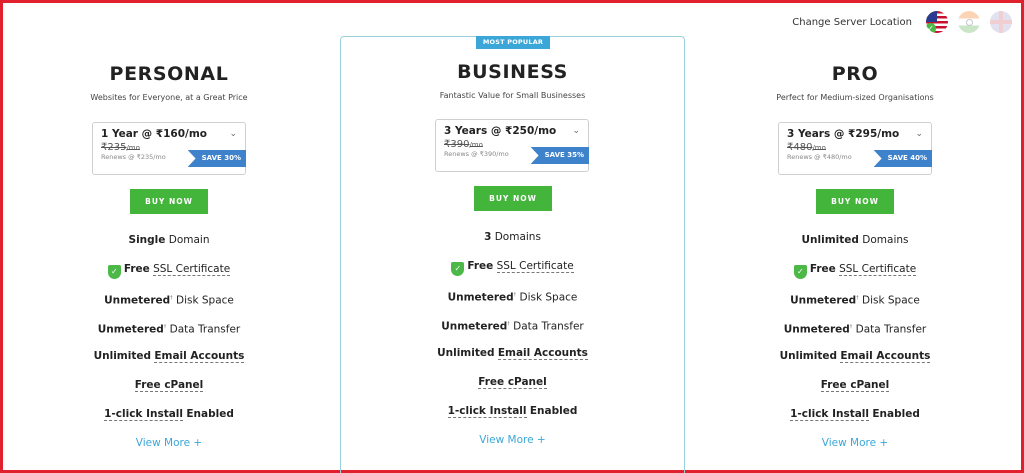 This screenshot has height=473, width=1024. Describe the element at coordinates (169, 240) in the screenshot. I see `feature-domains: Single Domain` at that location.